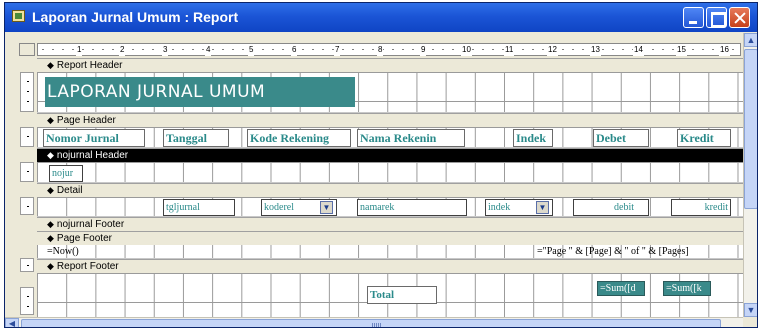 Image resolution: width=762 pixels, height=328 pixels. What do you see at coordinates (381, 17) in the screenshot?
I see `title-bar: Laporan Jurnal Umum : Report` at bounding box center [381, 17].